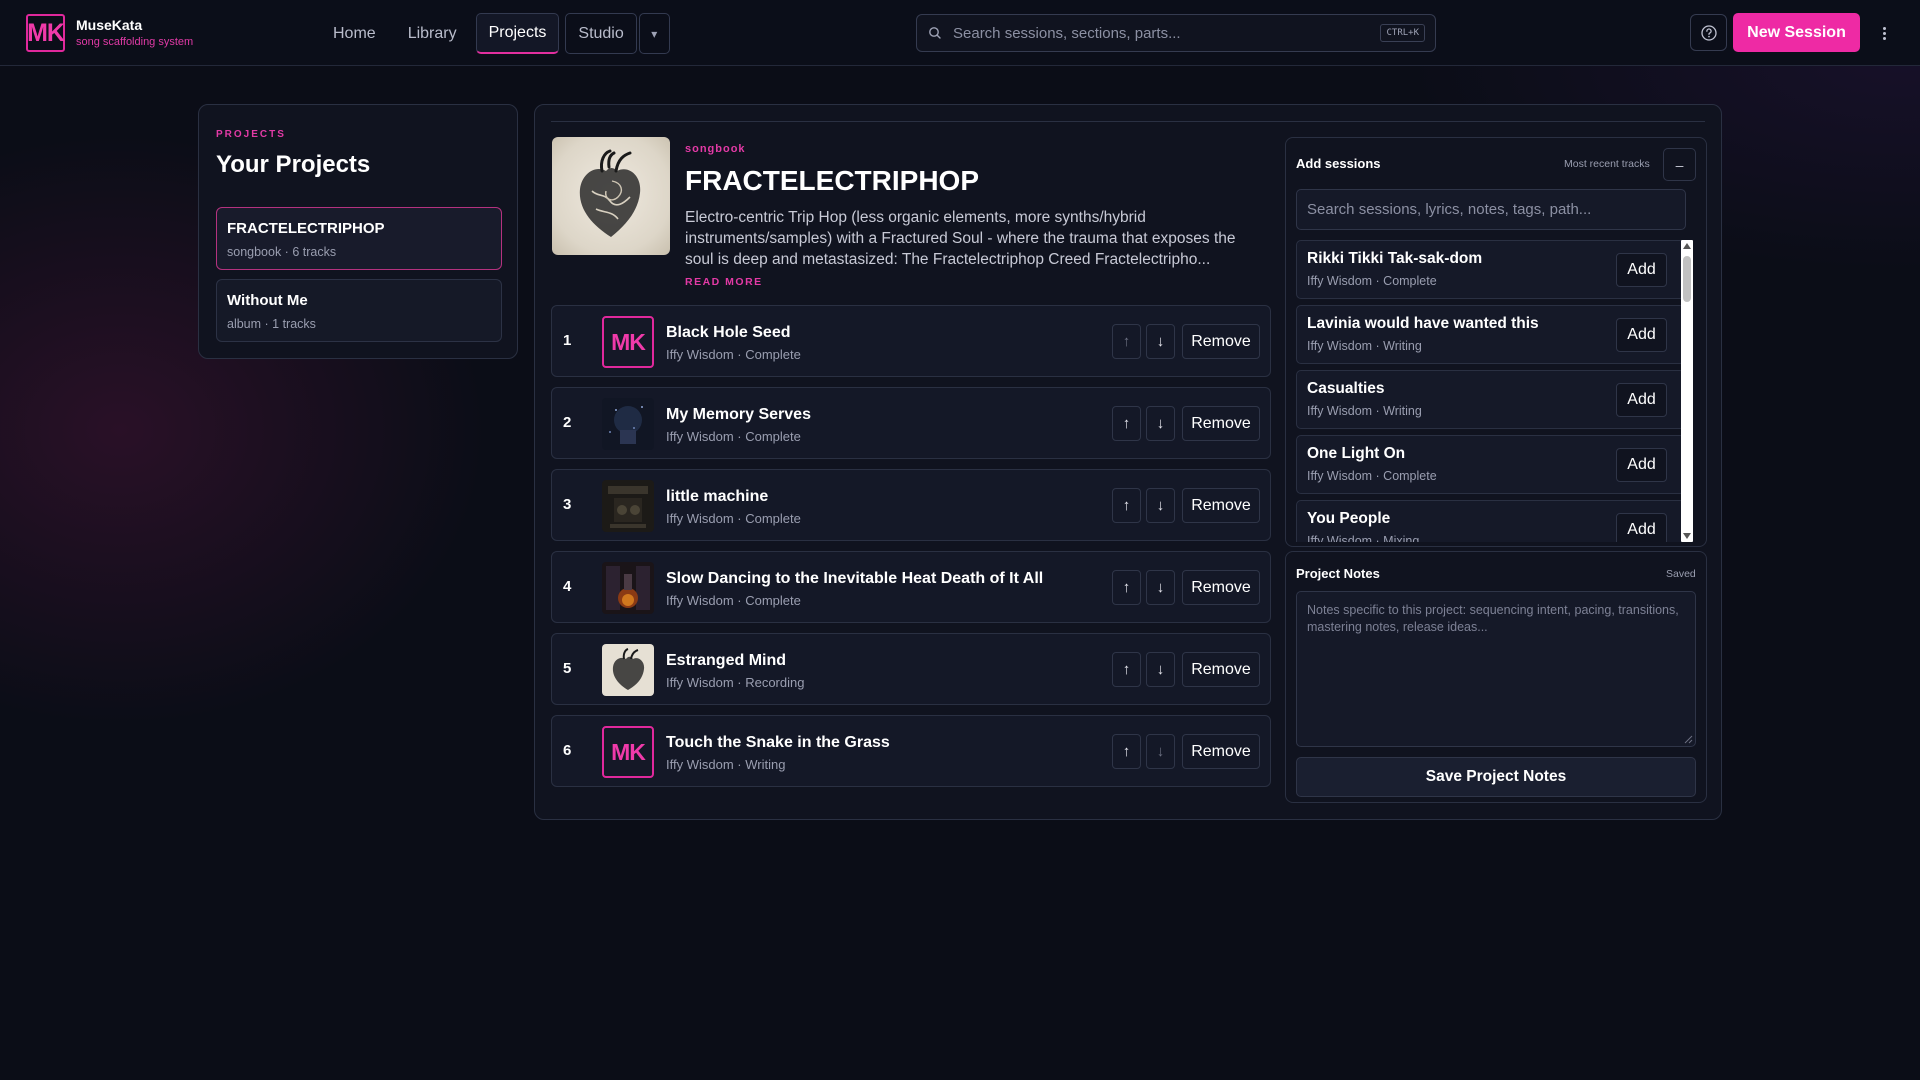 This screenshot has height=1080, width=1920. What do you see at coordinates (1349, 518) in the screenshot?
I see `session-name: You People` at bounding box center [1349, 518].